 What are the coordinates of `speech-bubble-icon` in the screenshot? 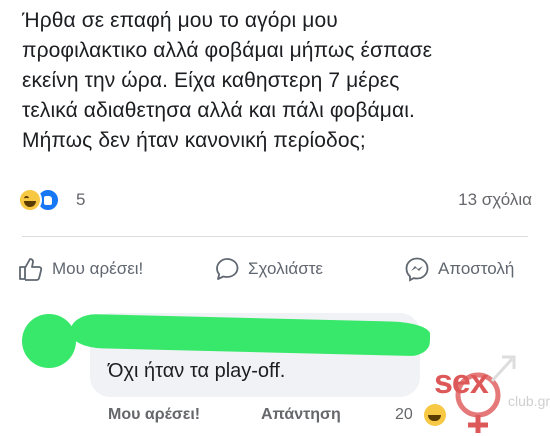 It's located at (227, 269).